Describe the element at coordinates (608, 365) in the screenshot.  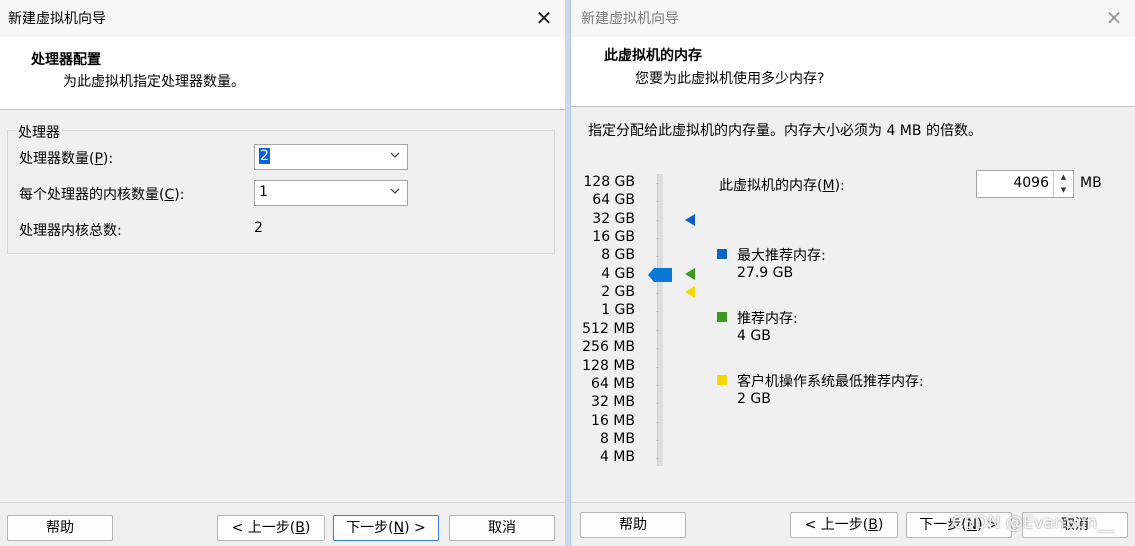
I see `scale-label: 128 MB` at that location.